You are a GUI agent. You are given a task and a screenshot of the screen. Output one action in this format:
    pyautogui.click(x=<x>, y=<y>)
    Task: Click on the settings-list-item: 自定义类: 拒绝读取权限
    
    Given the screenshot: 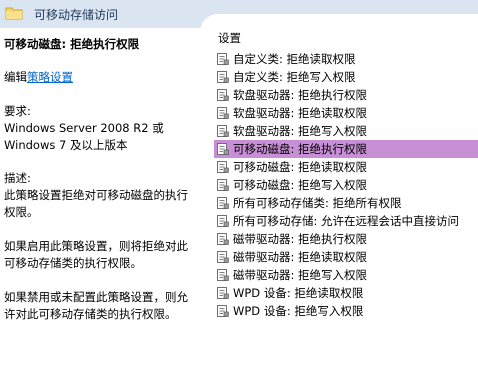 What is the action you would take?
    pyautogui.click(x=346, y=59)
    